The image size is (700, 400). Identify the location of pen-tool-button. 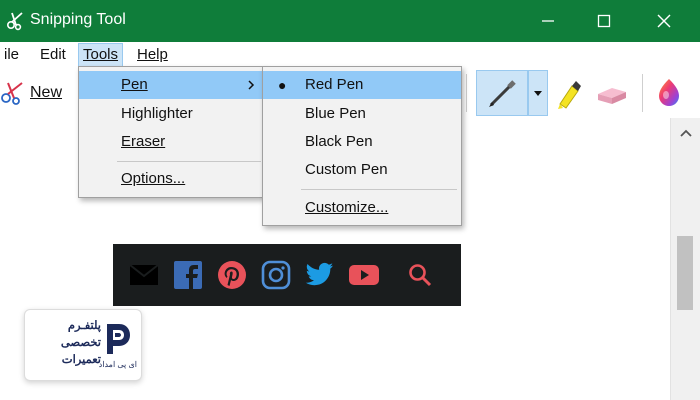
(502, 93).